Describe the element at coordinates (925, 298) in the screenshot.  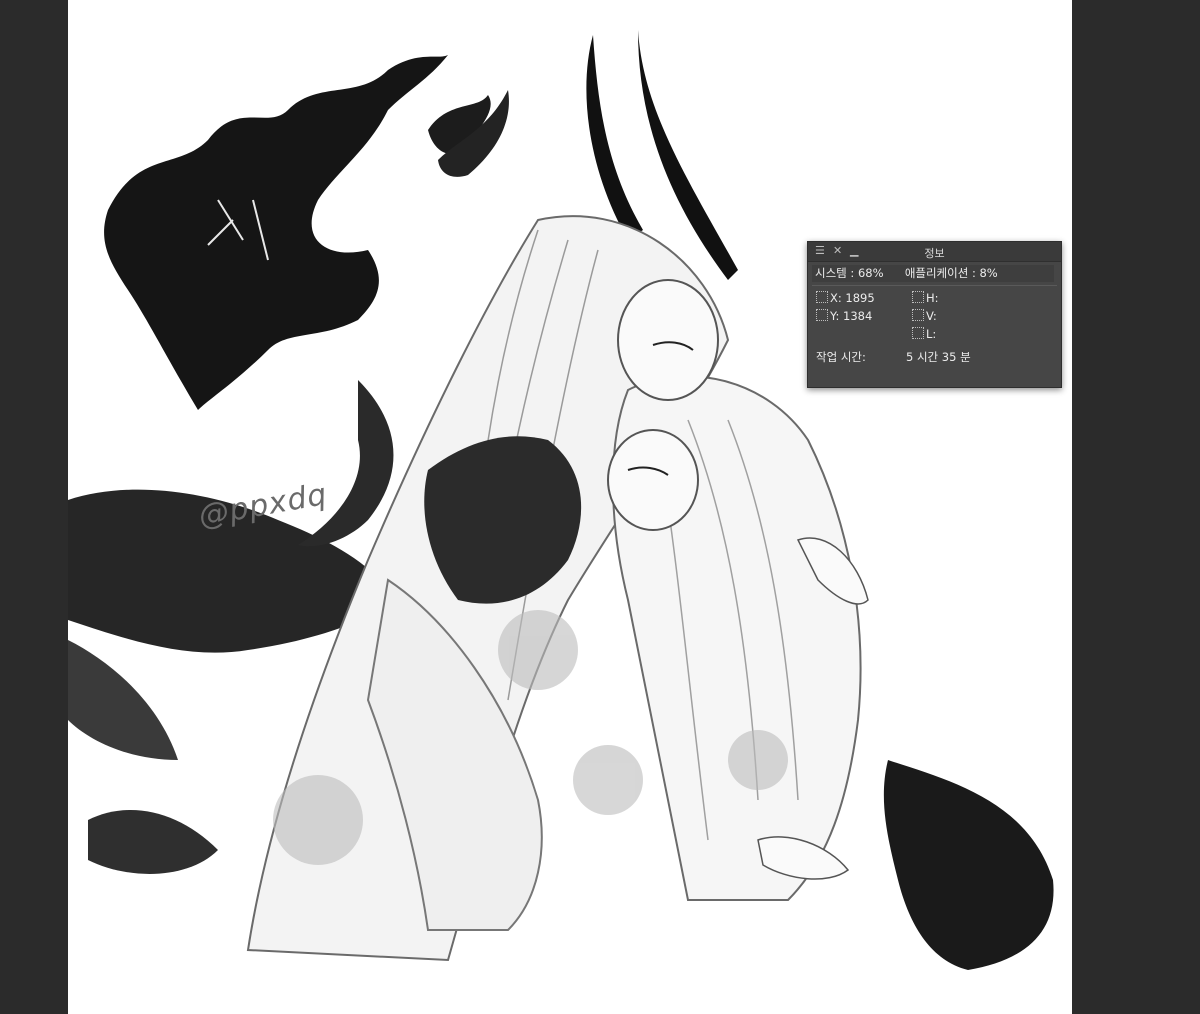
I see `h-measure: H:` at that location.